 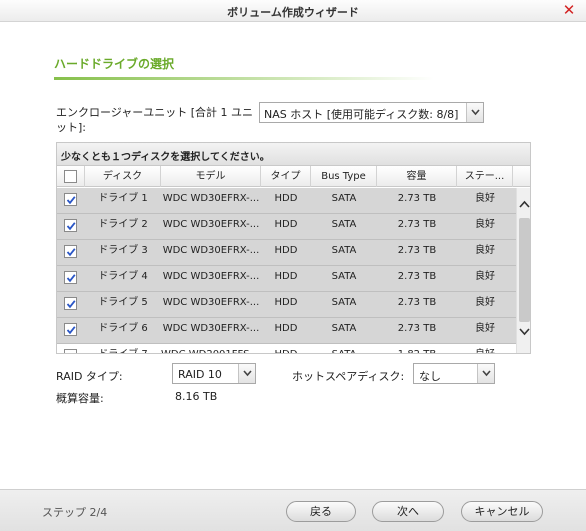 I want to click on enclosure-select: NAS ホスト [使用可能ディスク数: 8/8], so click(x=371, y=112).